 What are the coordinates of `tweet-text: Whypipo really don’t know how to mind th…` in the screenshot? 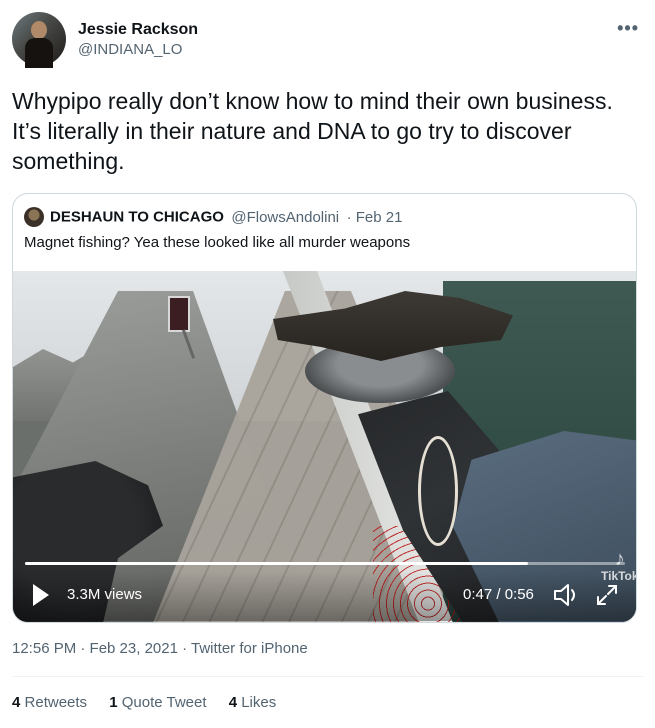 It's located at (312, 131).